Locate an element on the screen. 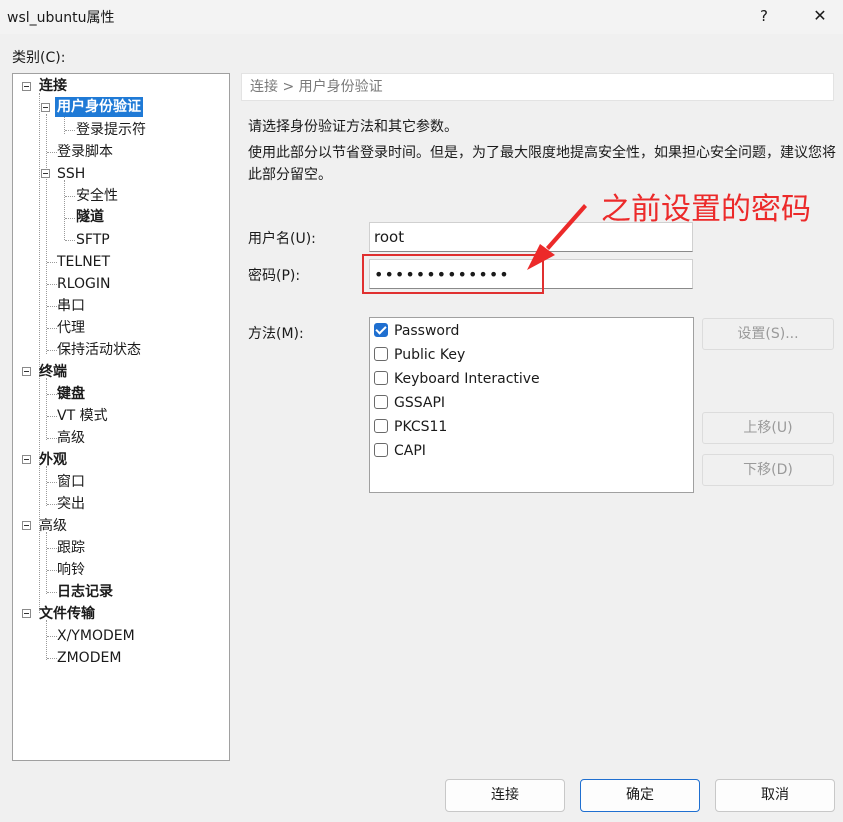  tree-item-keyboard: 键盘 is located at coordinates (71, 394).